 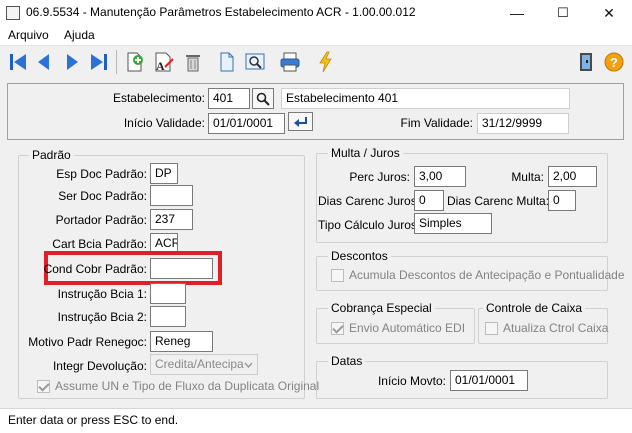 I want to click on add-icon, so click(x=135, y=62).